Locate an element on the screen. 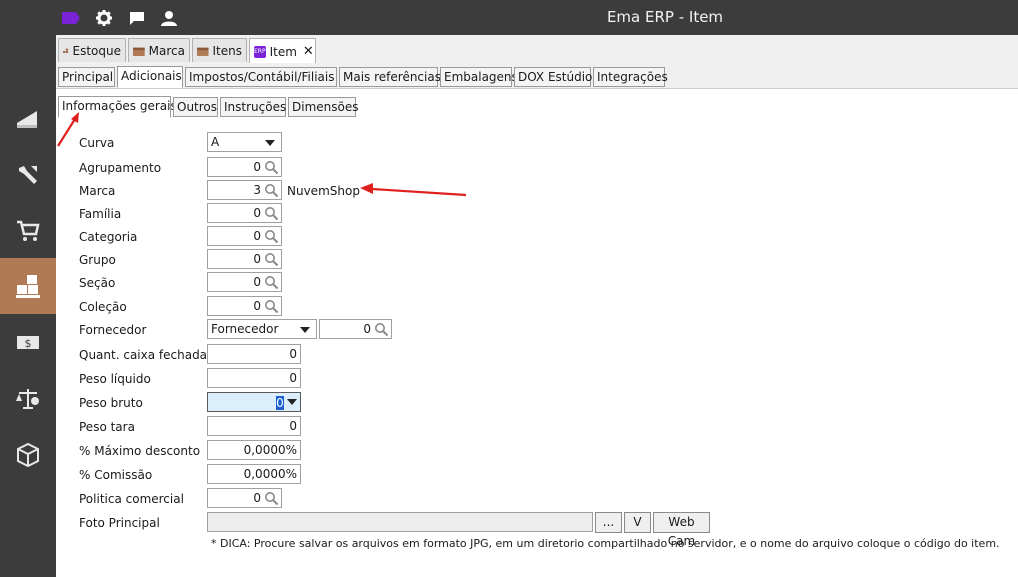 The height and width of the screenshot is (577, 1018). arrow-to-marca-annotation is located at coordinates (413, 190).